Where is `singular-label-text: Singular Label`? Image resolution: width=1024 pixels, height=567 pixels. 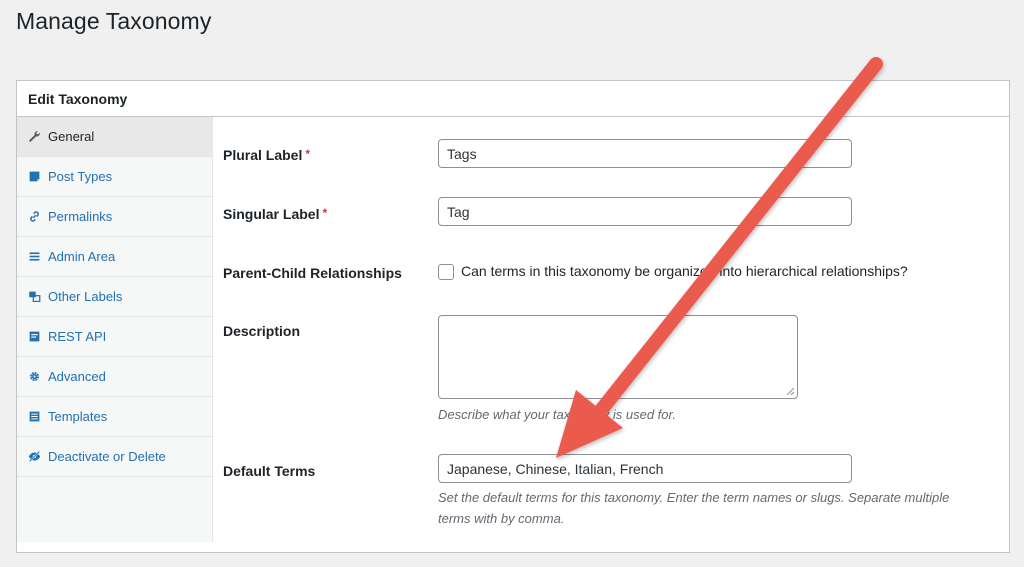
singular-label-text: Singular Label is located at coordinates (271, 214).